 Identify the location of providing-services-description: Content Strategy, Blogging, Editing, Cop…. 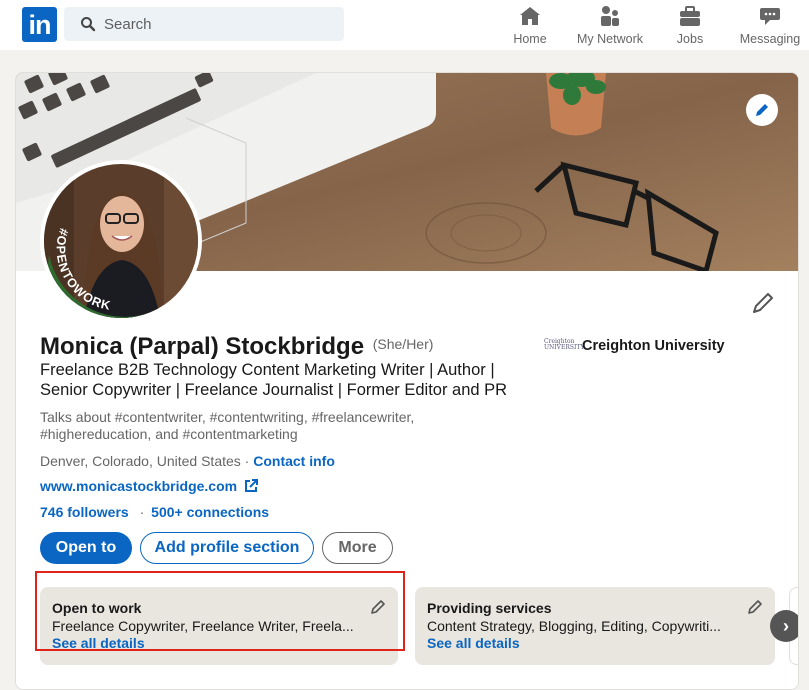
(574, 626).